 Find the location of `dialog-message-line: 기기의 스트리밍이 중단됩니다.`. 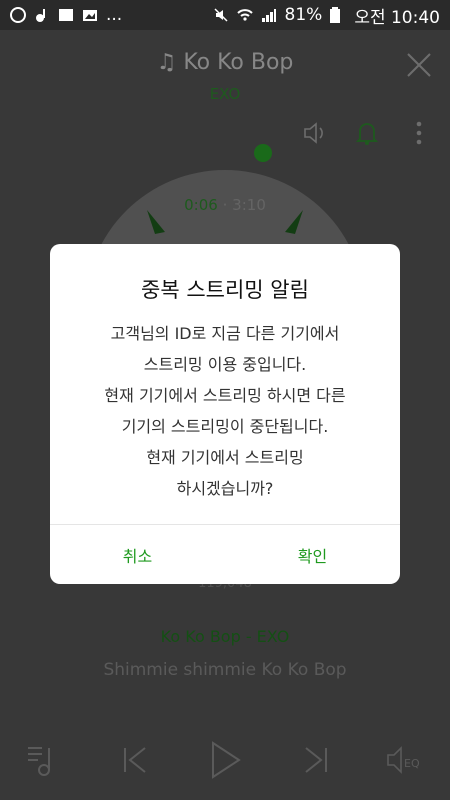

dialog-message-line: 기기의 스트리밍이 중단됩니다. is located at coordinates (225, 426).